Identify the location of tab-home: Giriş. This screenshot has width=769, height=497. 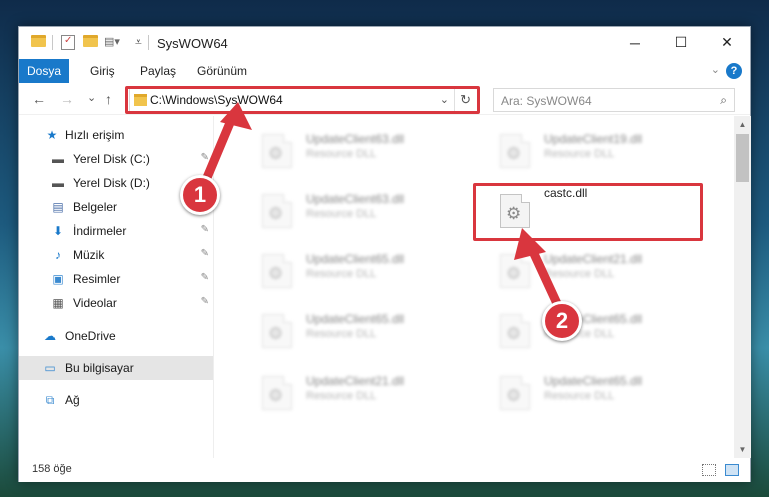
(102, 71).